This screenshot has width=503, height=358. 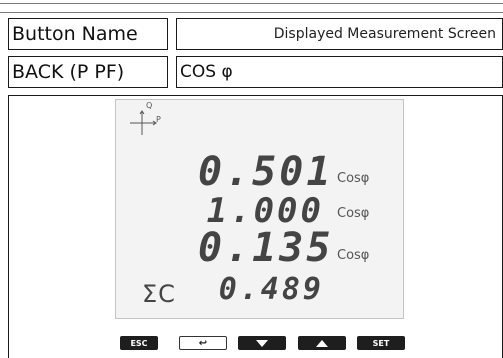 What do you see at coordinates (149, 105) in the screenshot?
I see `axis-label-q: Q` at bounding box center [149, 105].